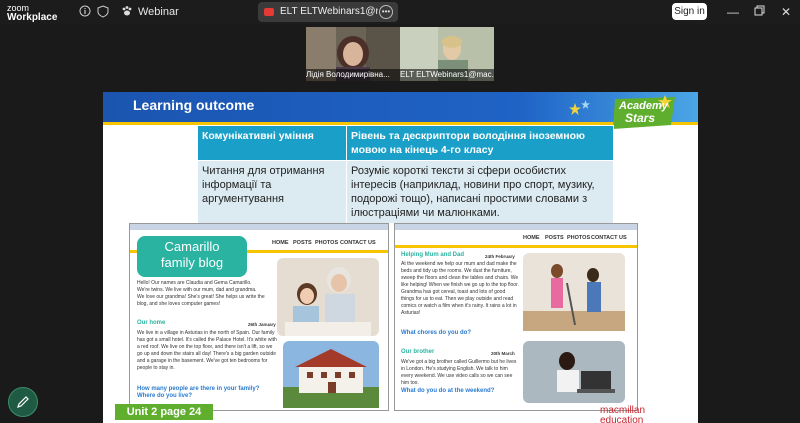 This screenshot has width=800, height=423. I want to click on brand-line2: Stars, so click(640, 118).